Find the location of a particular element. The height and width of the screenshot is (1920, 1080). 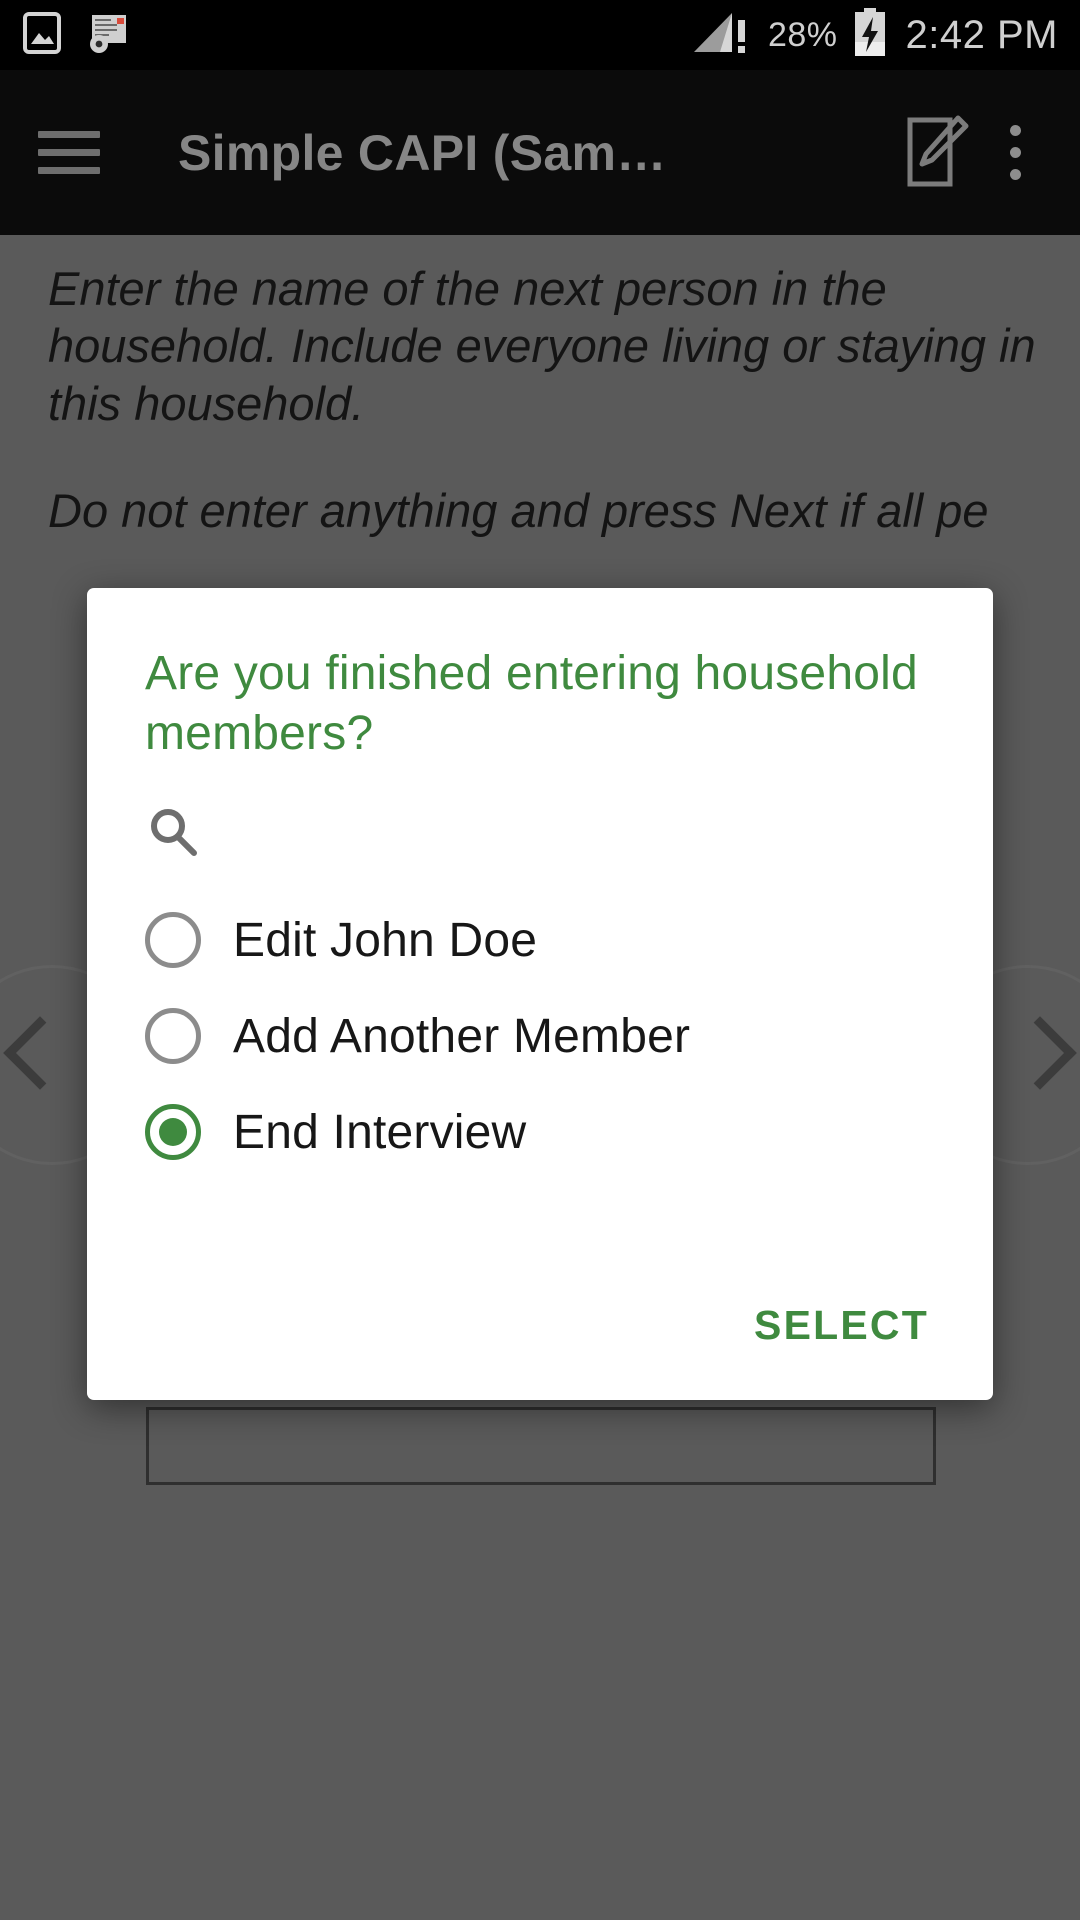

search-icon is located at coordinates (173, 834).